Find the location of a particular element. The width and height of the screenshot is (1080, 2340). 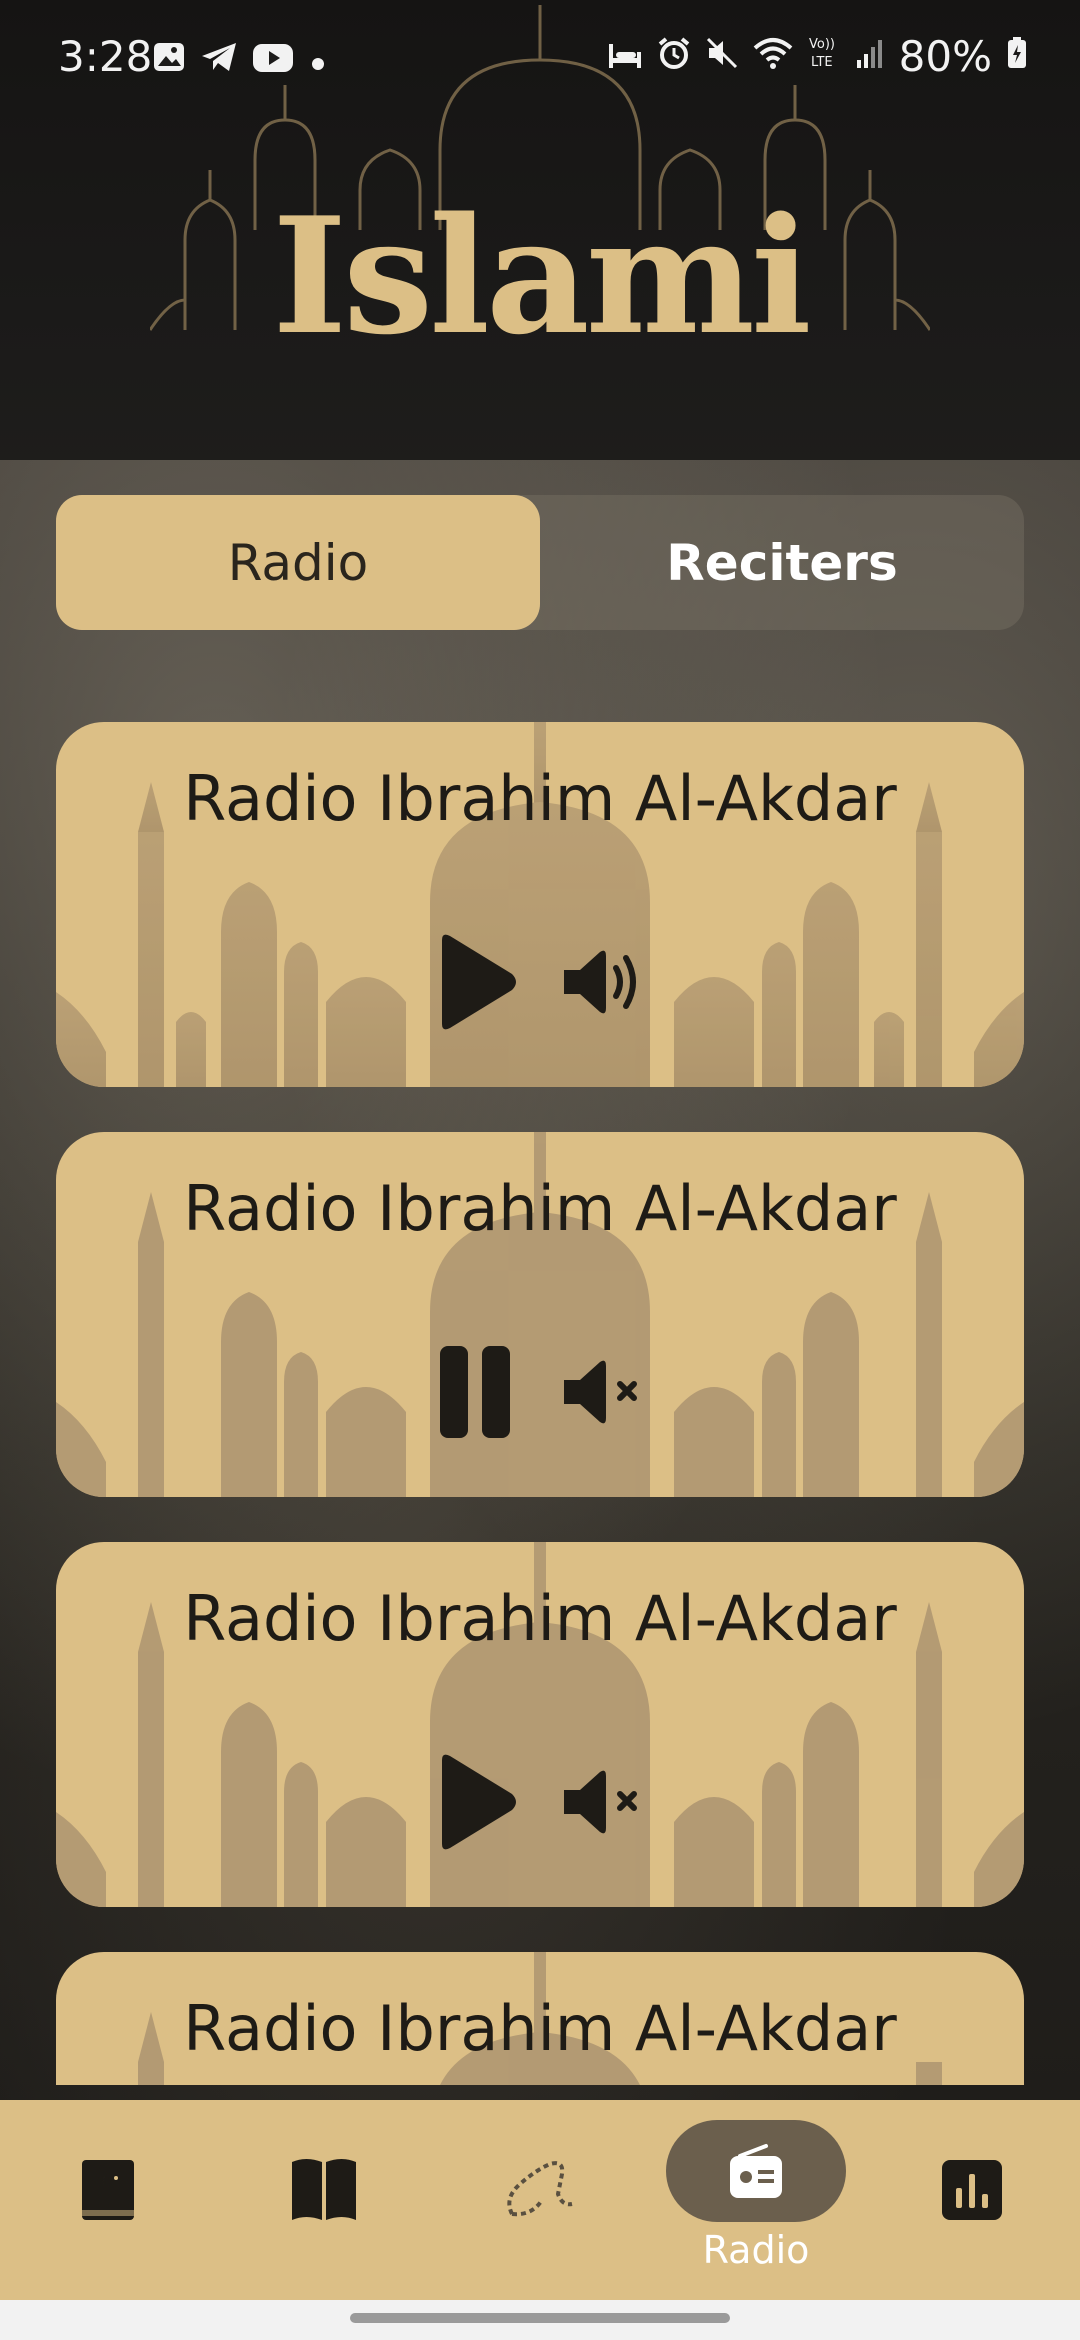

bottom-navigation: Radio is located at coordinates (540, 2200).